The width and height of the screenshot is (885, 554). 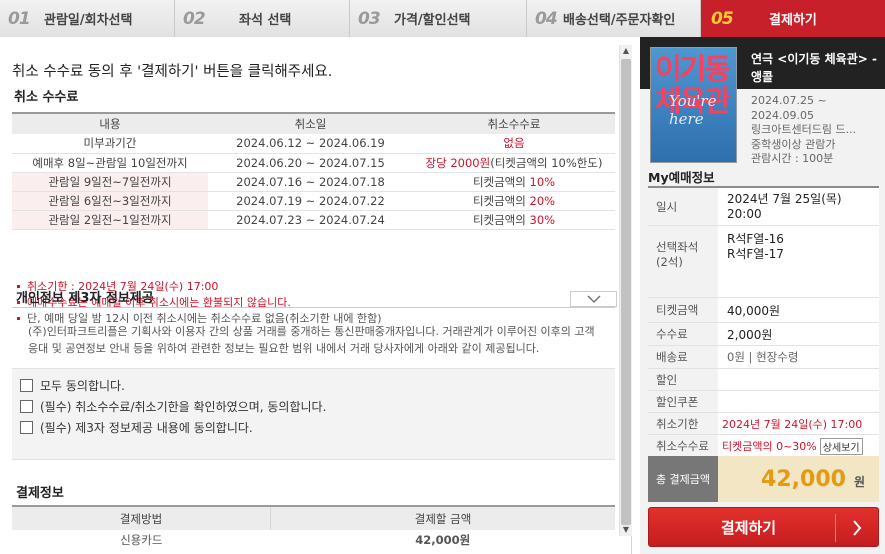 I want to click on seat-count: (2석), so click(x=669, y=262).